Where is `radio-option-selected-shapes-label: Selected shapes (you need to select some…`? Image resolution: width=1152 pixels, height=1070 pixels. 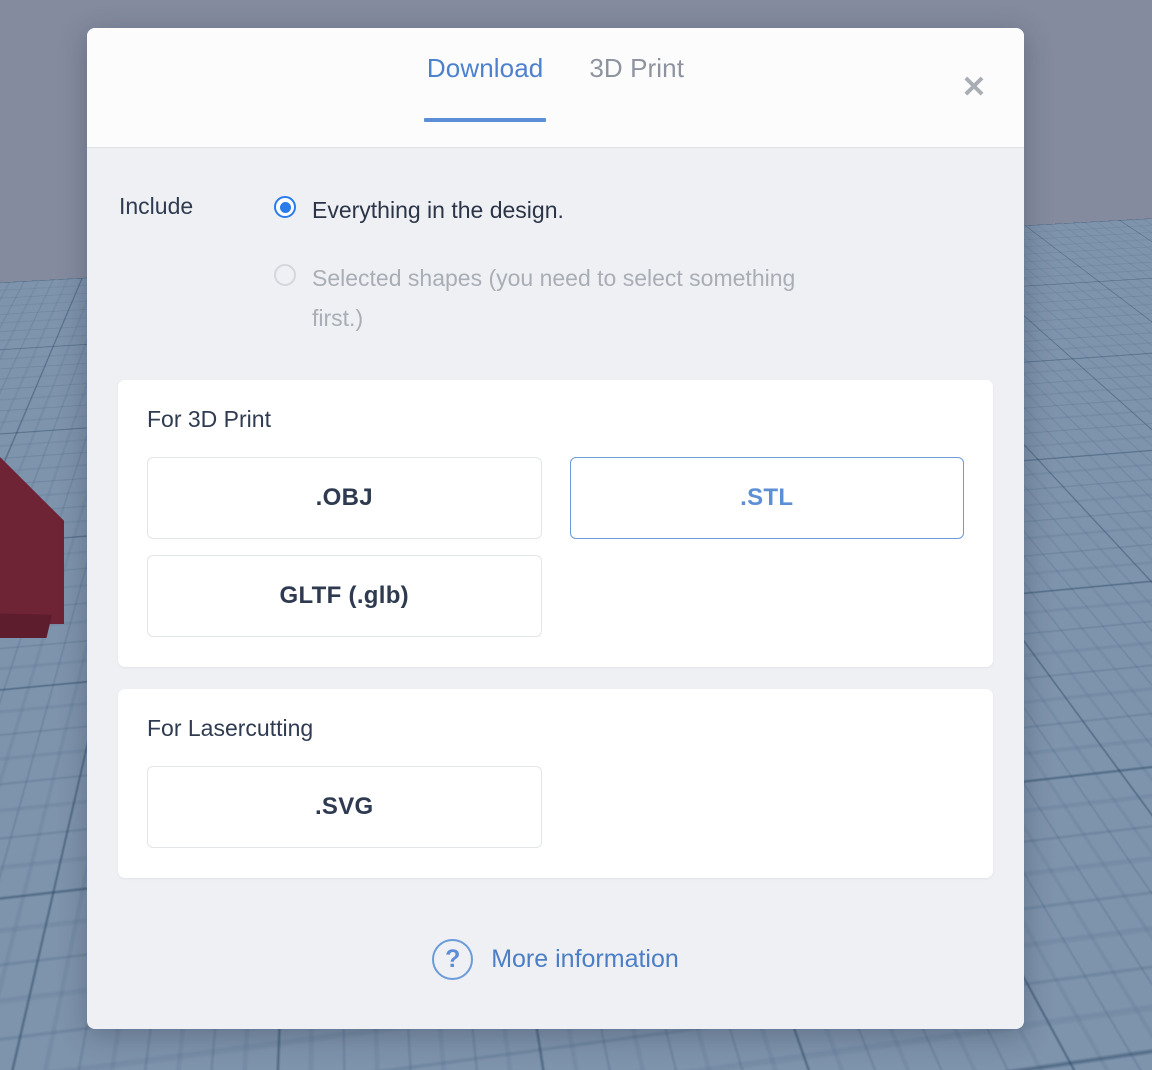
radio-option-selected-shapes-label: Selected shapes (you need to select some… is located at coordinates (554, 298).